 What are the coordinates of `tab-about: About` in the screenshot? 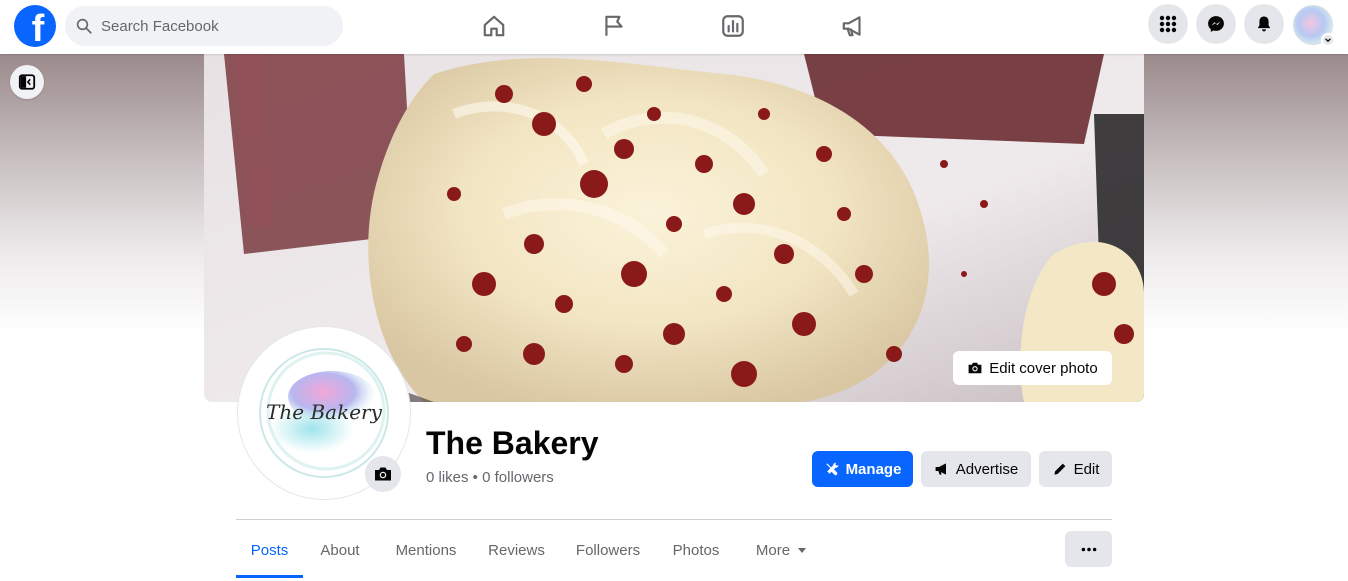 It's located at (340, 550).